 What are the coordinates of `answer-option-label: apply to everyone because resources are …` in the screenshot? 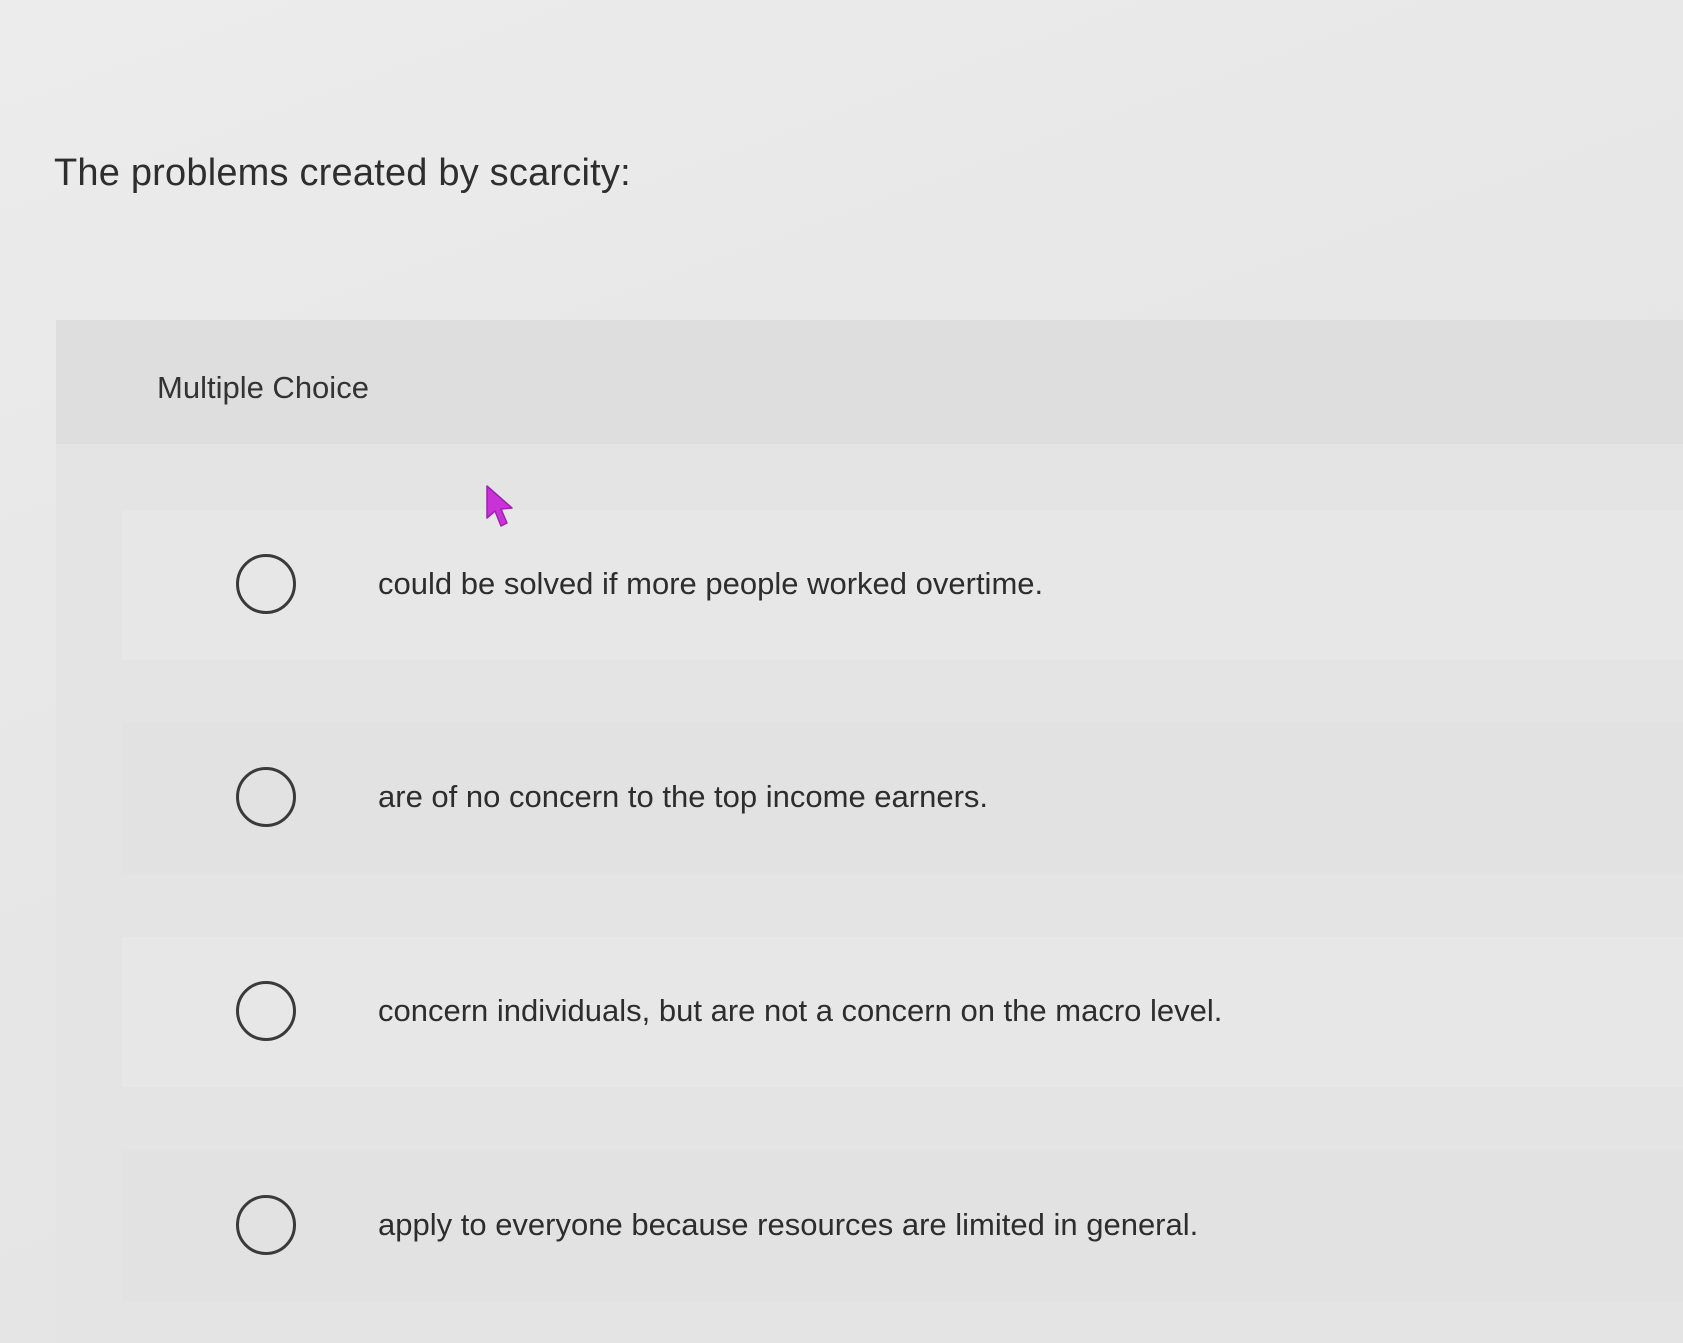 It's located at (788, 1224).